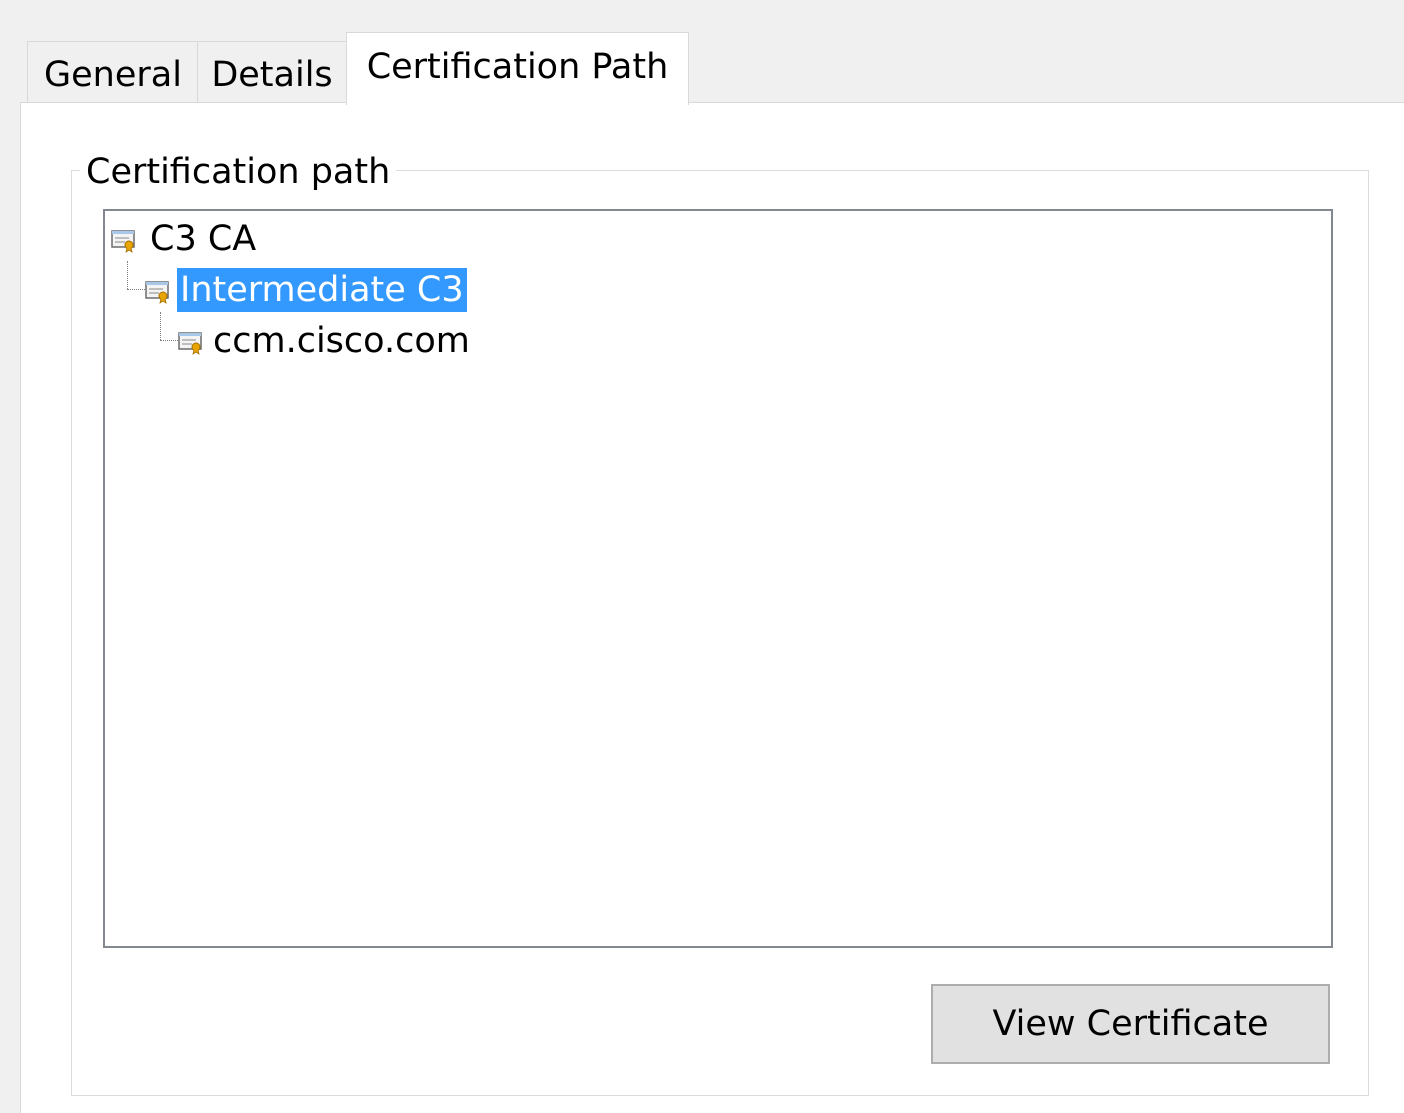 This screenshot has width=1404, height=1113. I want to click on tree-node-label: ccm.cisco.com, so click(341, 341).